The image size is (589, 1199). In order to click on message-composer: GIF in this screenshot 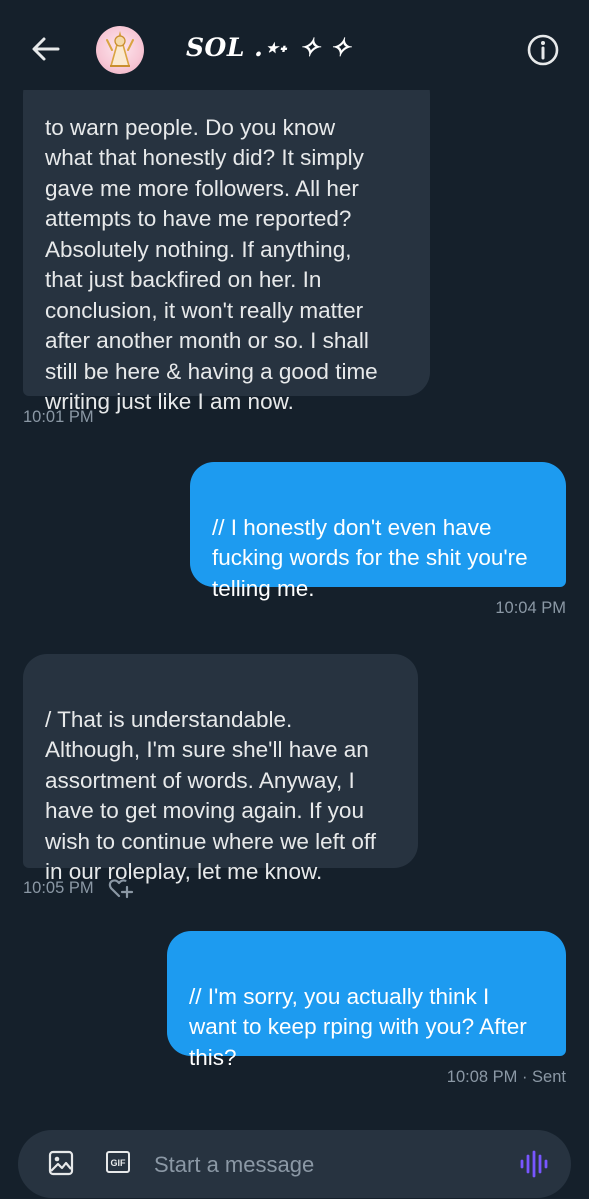, I will do `click(294, 1164)`.